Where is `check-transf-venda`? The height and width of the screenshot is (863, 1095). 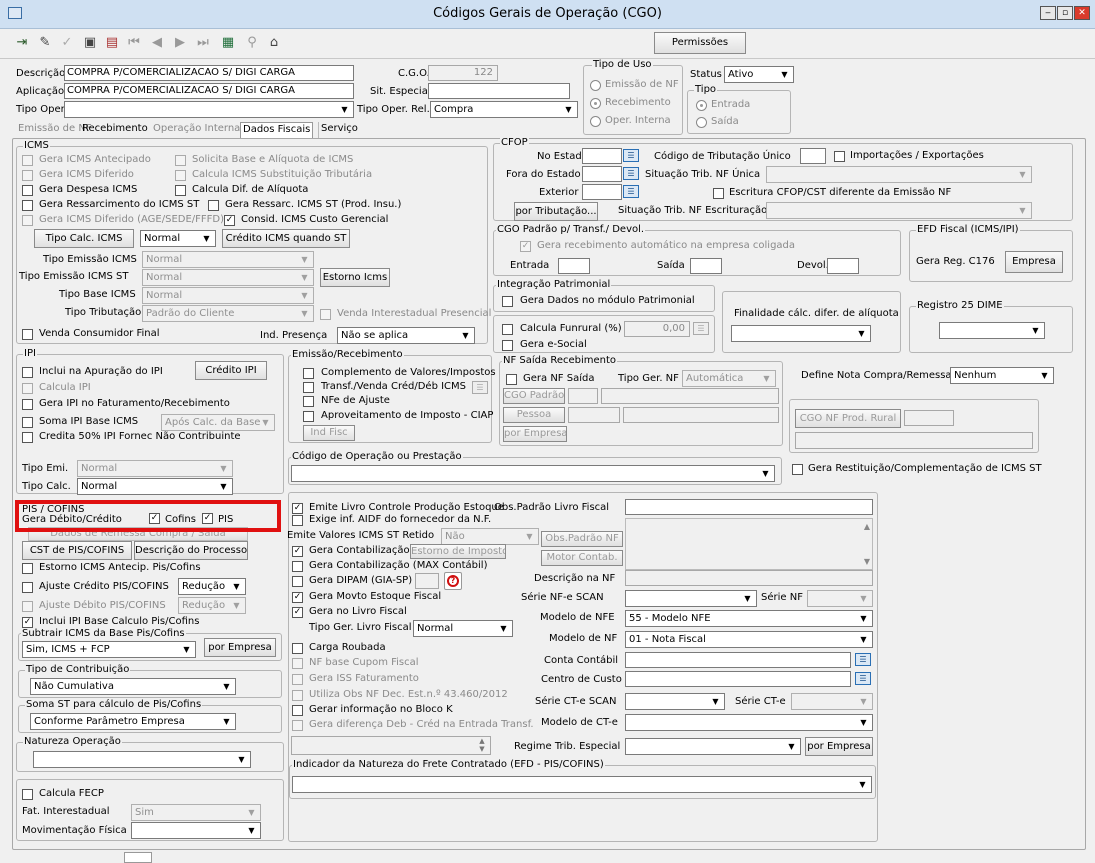 check-transf-venda is located at coordinates (308, 387).